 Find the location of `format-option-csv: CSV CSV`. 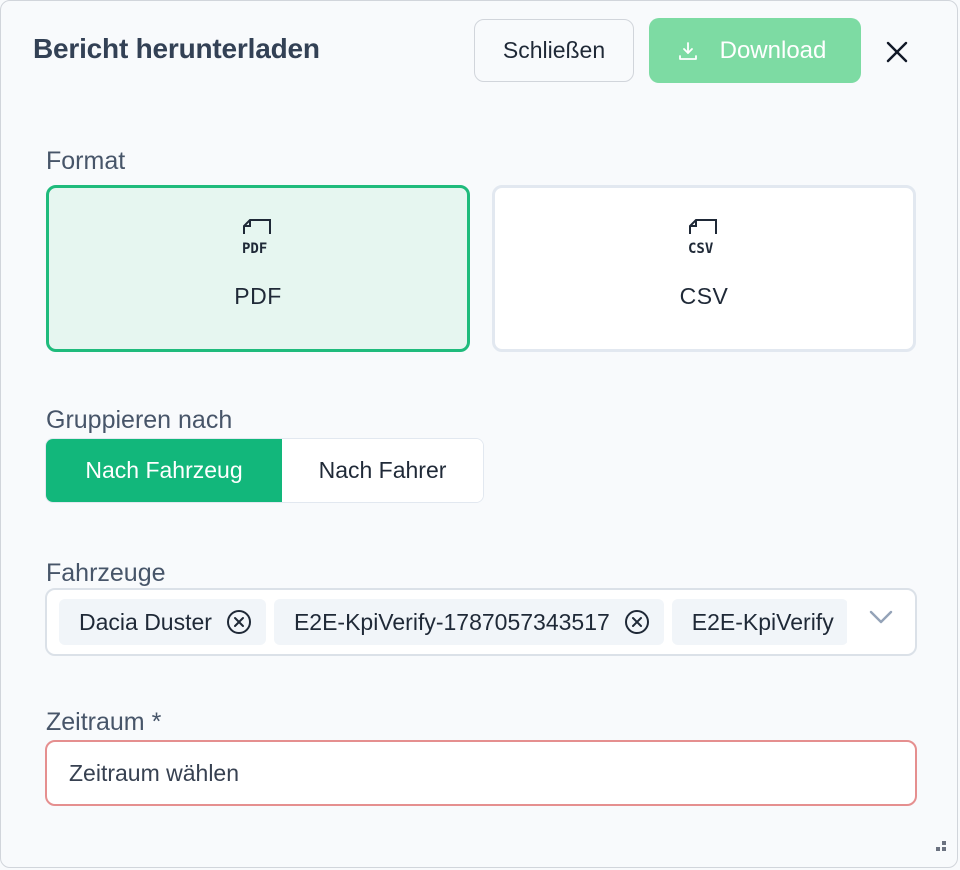

format-option-csv: CSV CSV is located at coordinates (704, 268).